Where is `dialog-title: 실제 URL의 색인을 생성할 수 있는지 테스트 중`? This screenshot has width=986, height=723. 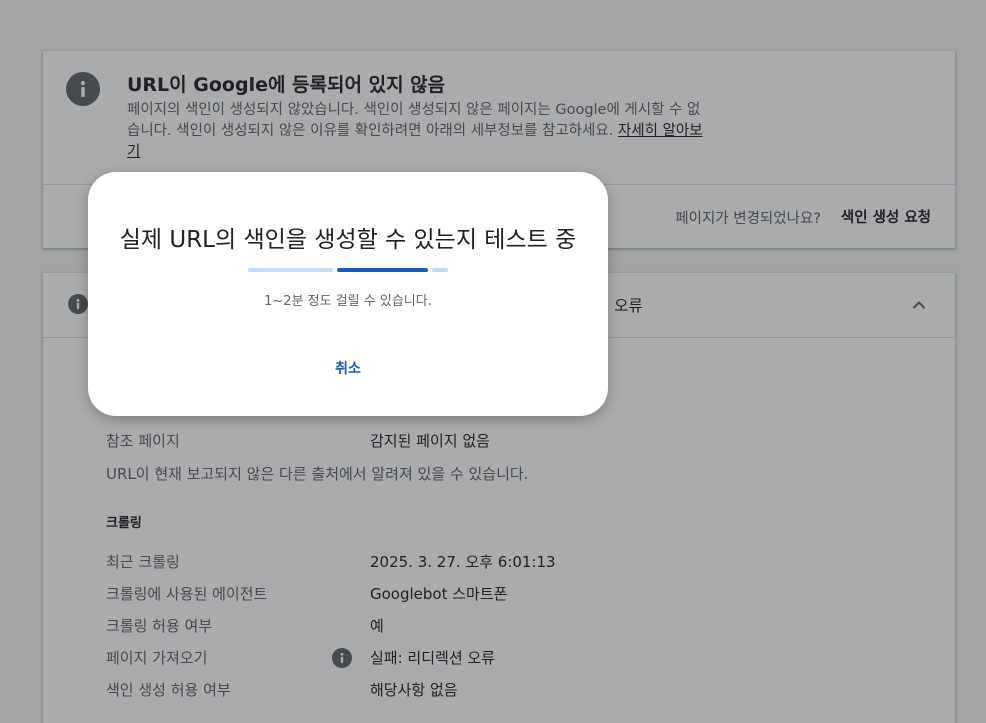
dialog-title: 실제 URL의 색인을 생성할 수 있는지 테스트 중 is located at coordinates (348, 240).